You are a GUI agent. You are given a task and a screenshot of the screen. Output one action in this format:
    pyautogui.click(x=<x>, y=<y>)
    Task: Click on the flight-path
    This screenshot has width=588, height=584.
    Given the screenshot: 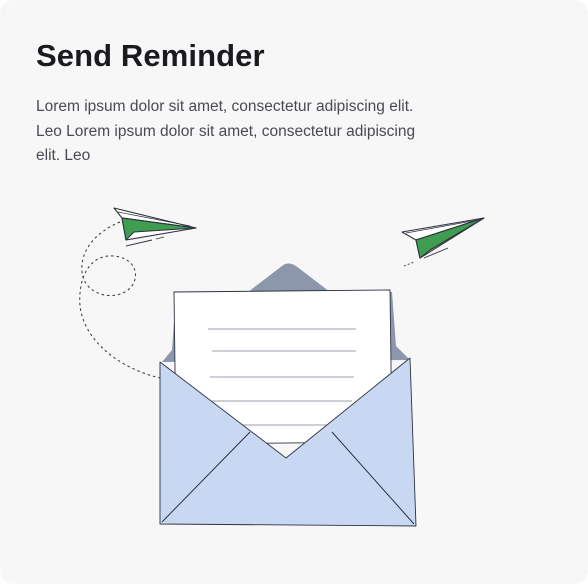 What is the action you would take?
    pyautogui.click(x=120, y=300)
    